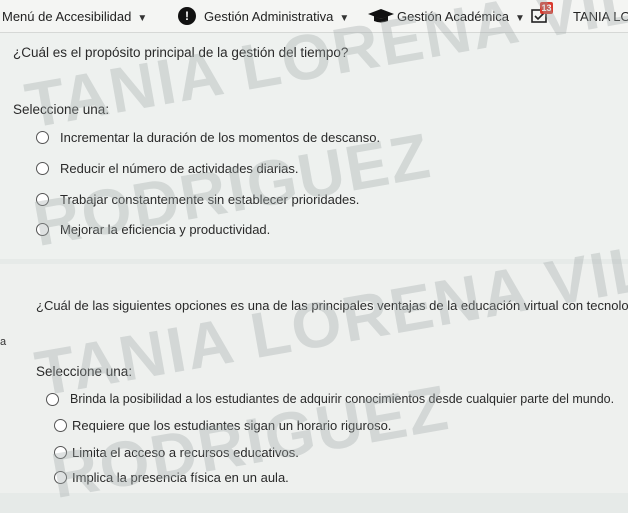  Describe the element at coordinates (453, 16) in the screenshot. I see `academic-menu-label: Gestión Académica` at that location.